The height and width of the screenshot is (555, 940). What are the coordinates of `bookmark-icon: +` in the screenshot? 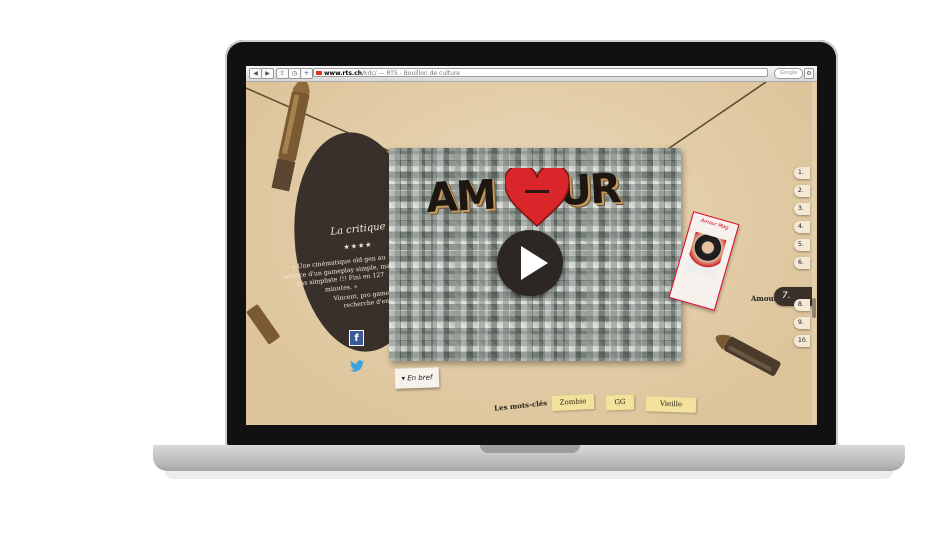 It's located at (306, 73).